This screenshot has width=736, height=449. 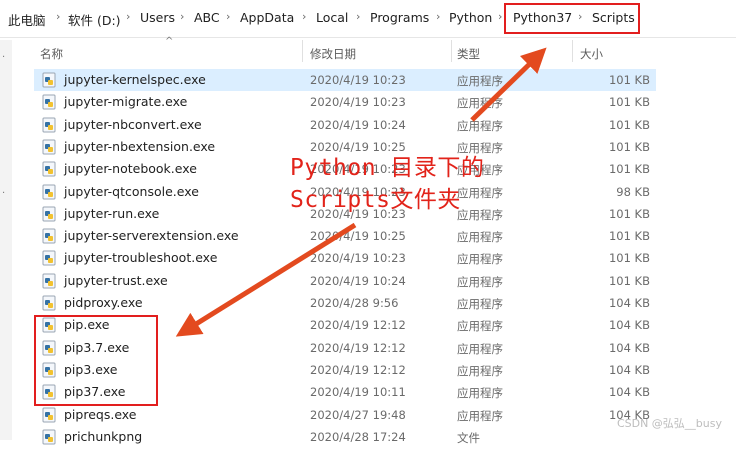 What do you see at coordinates (387, 184) in the screenshot?
I see `annotation-text: Python 目录下的 Scripts文件夹` at bounding box center [387, 184].